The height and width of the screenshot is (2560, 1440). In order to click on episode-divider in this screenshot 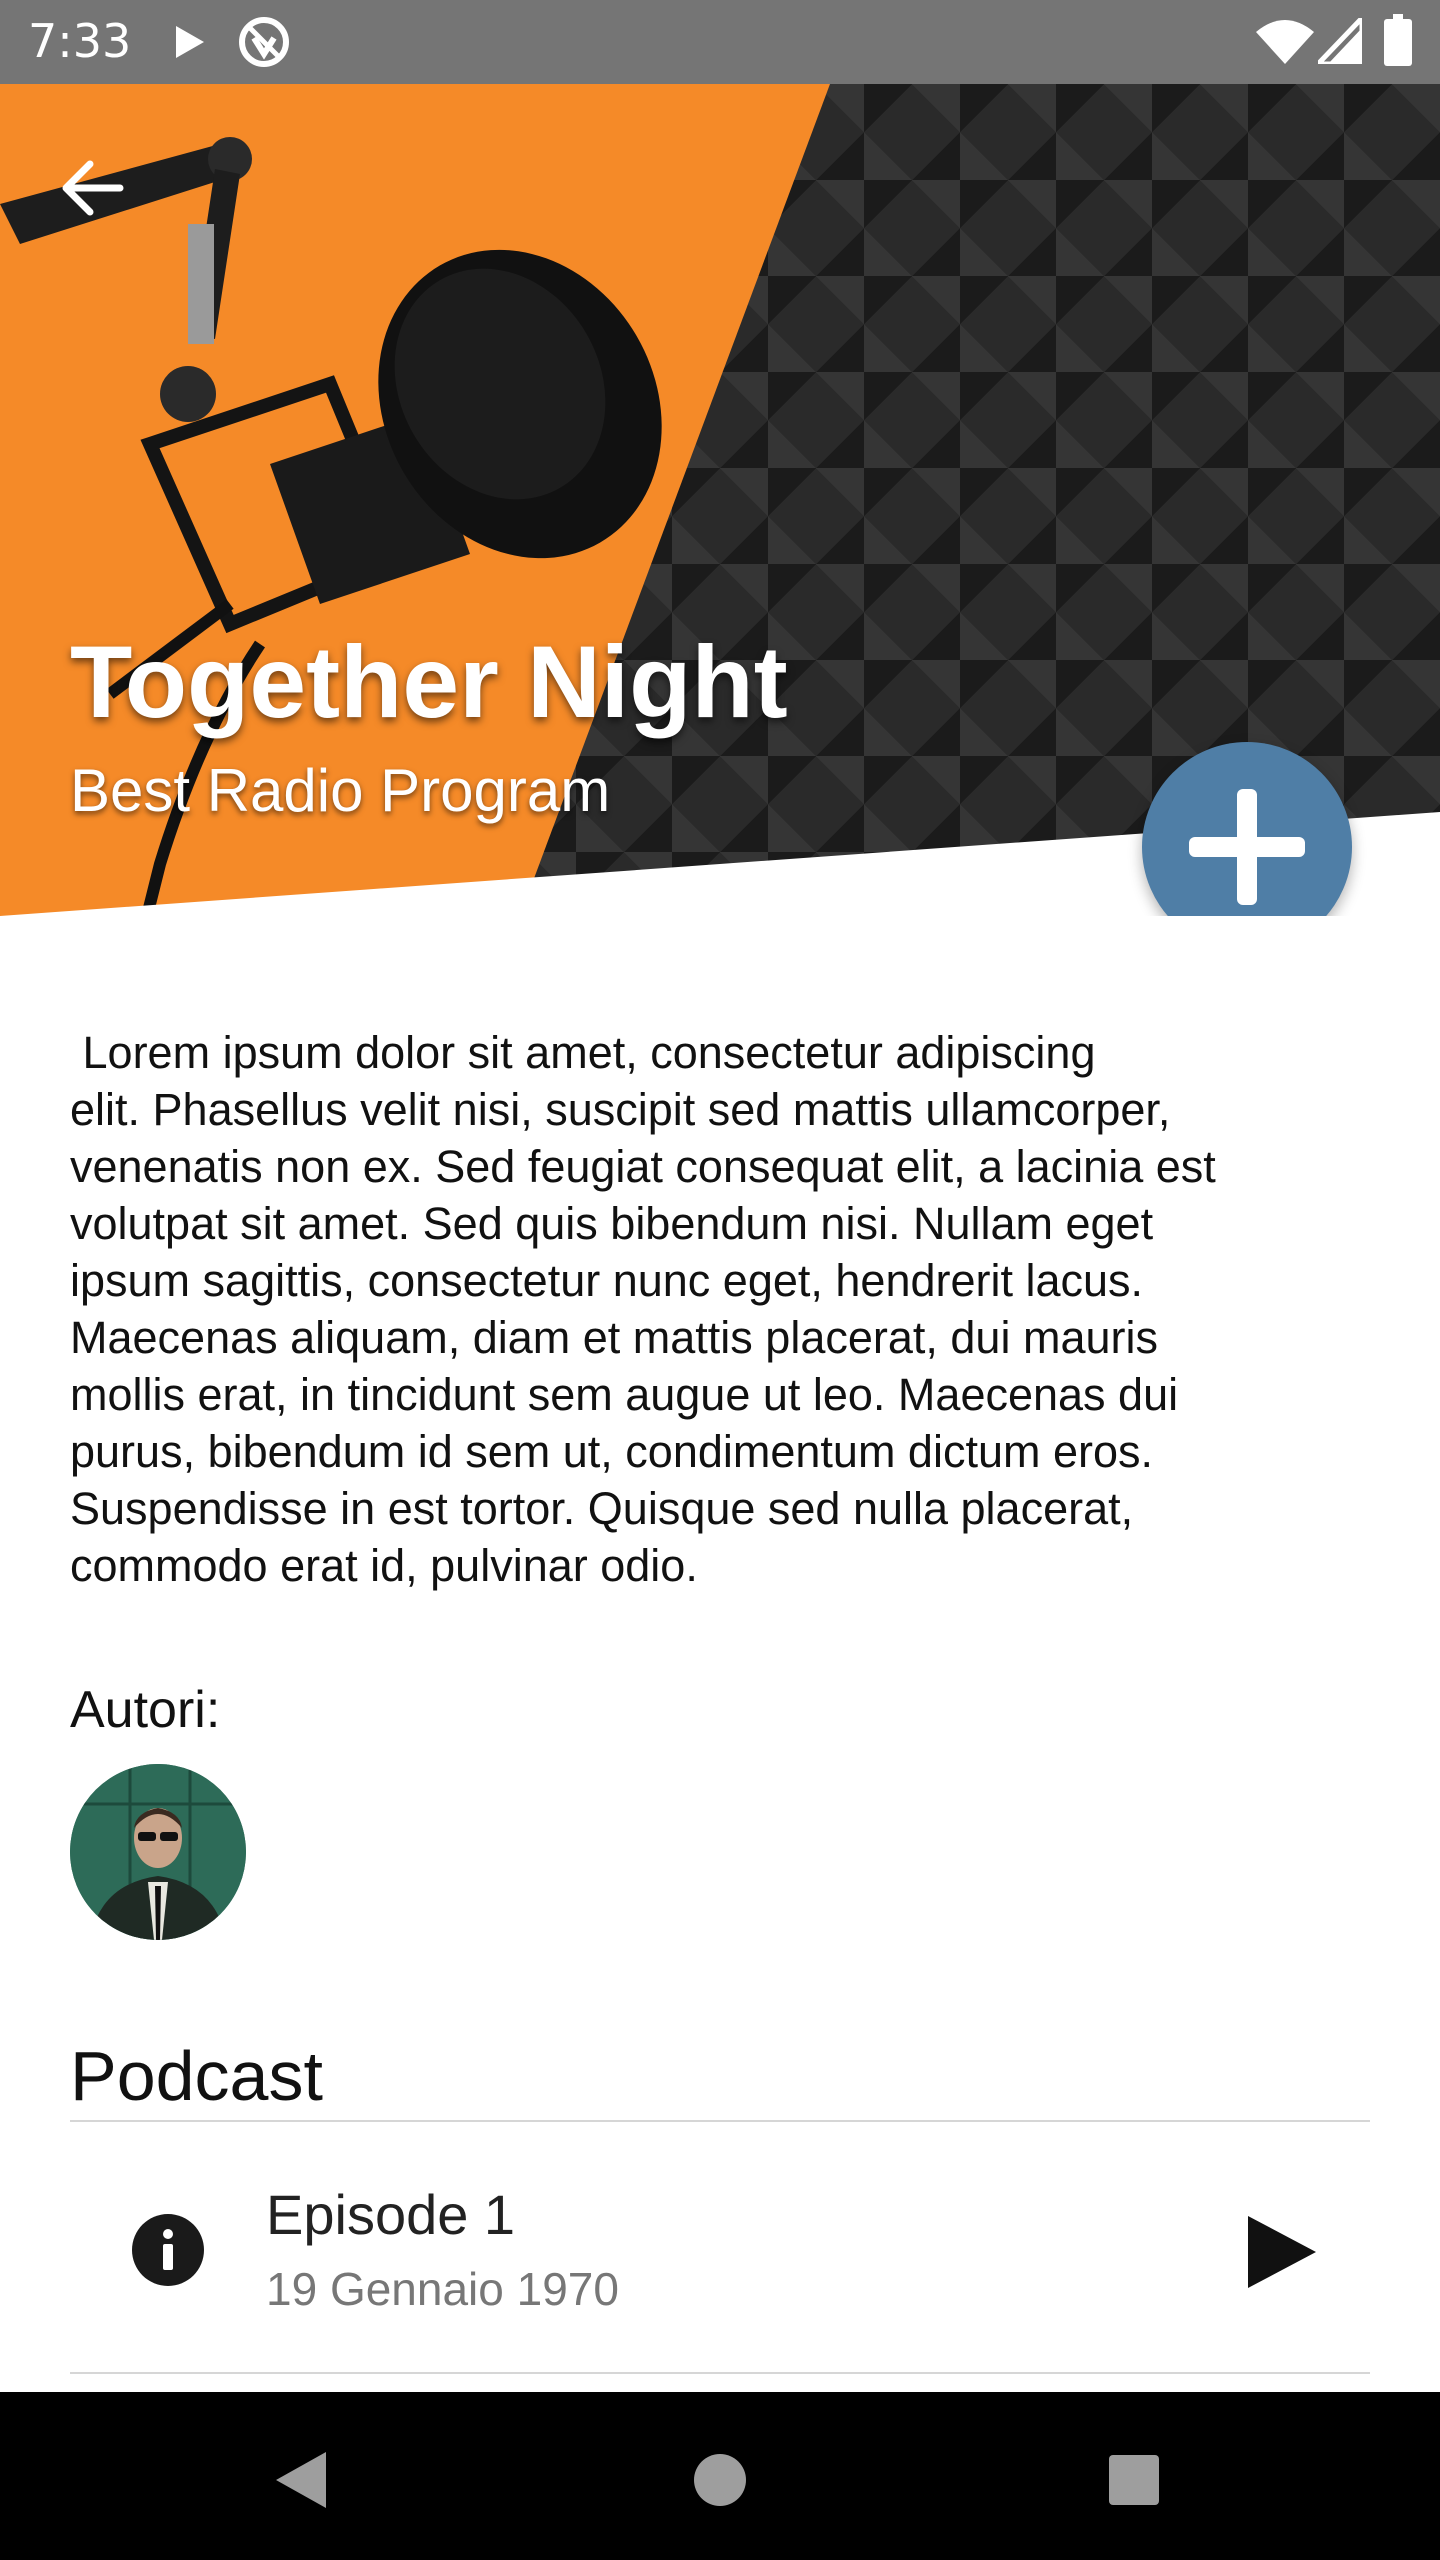, I will do `click(720, 2373)`.